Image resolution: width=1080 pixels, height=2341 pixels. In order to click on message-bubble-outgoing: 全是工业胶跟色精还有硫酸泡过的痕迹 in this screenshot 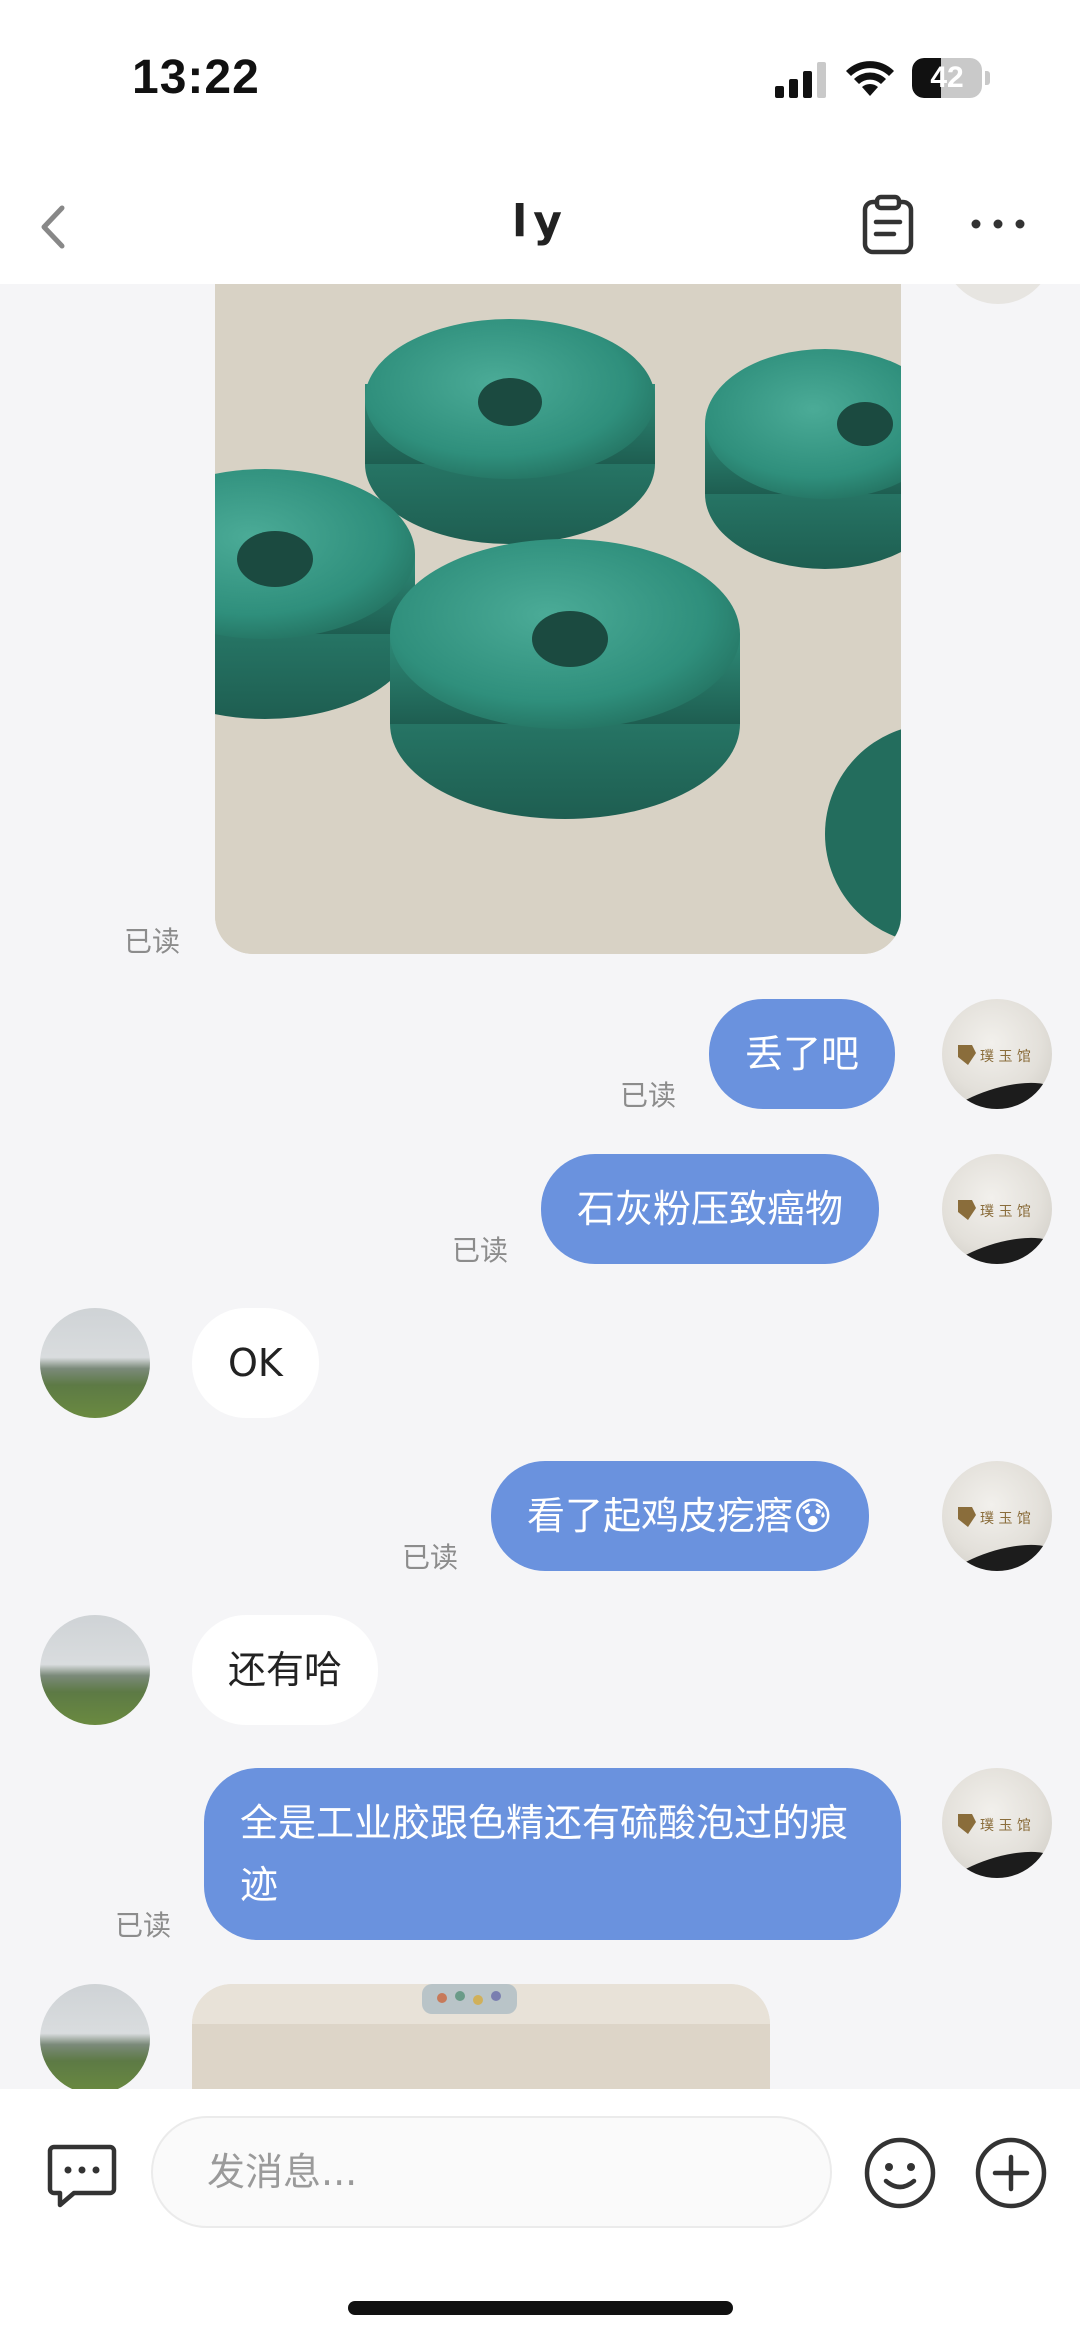, I will do `click(552, 1854)`.